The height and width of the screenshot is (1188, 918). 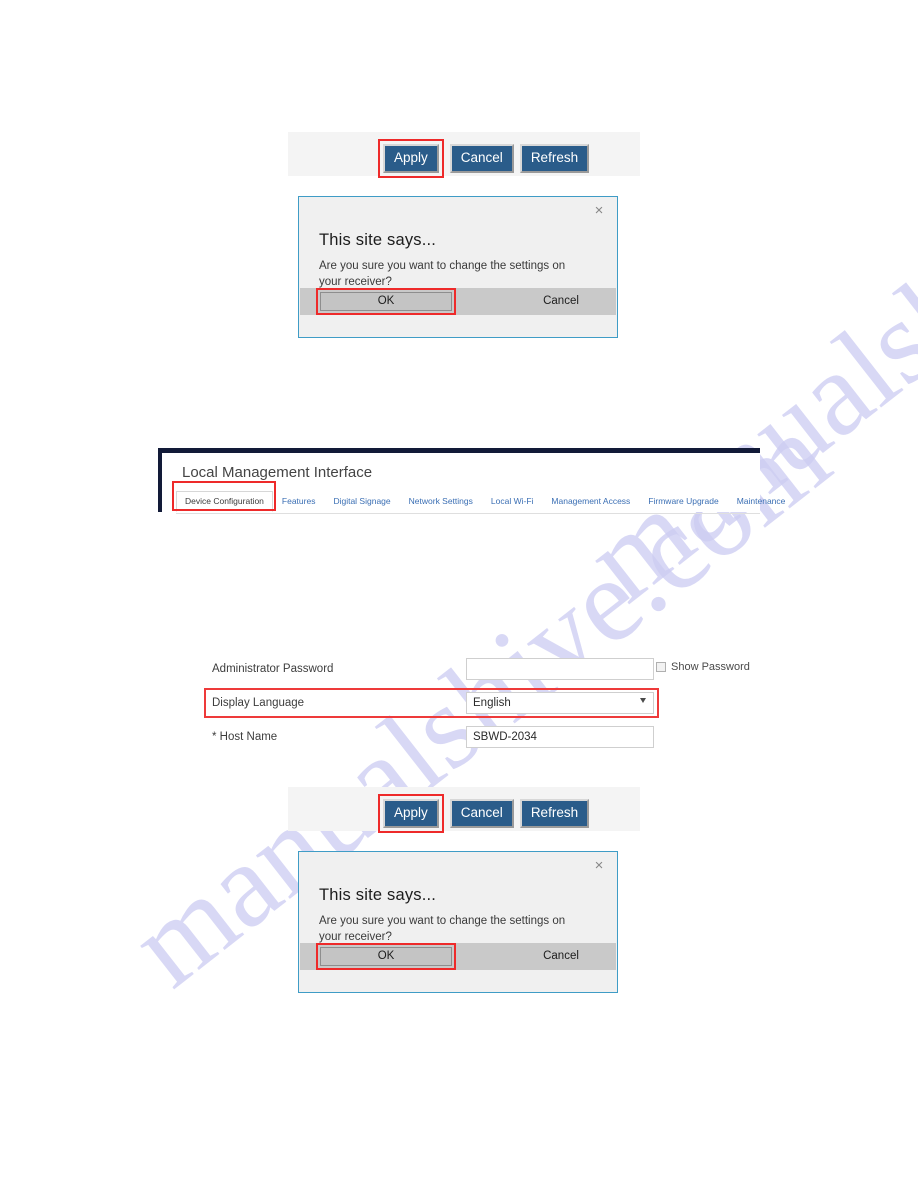 I want to click on display-language-select: English, so click(x=560, y=703).